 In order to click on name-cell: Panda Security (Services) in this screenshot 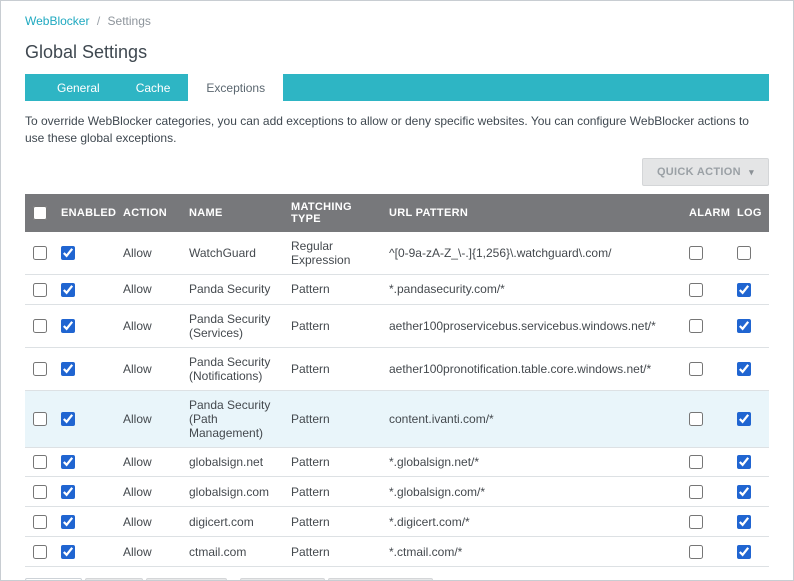, I will do `click(232, 326)`.